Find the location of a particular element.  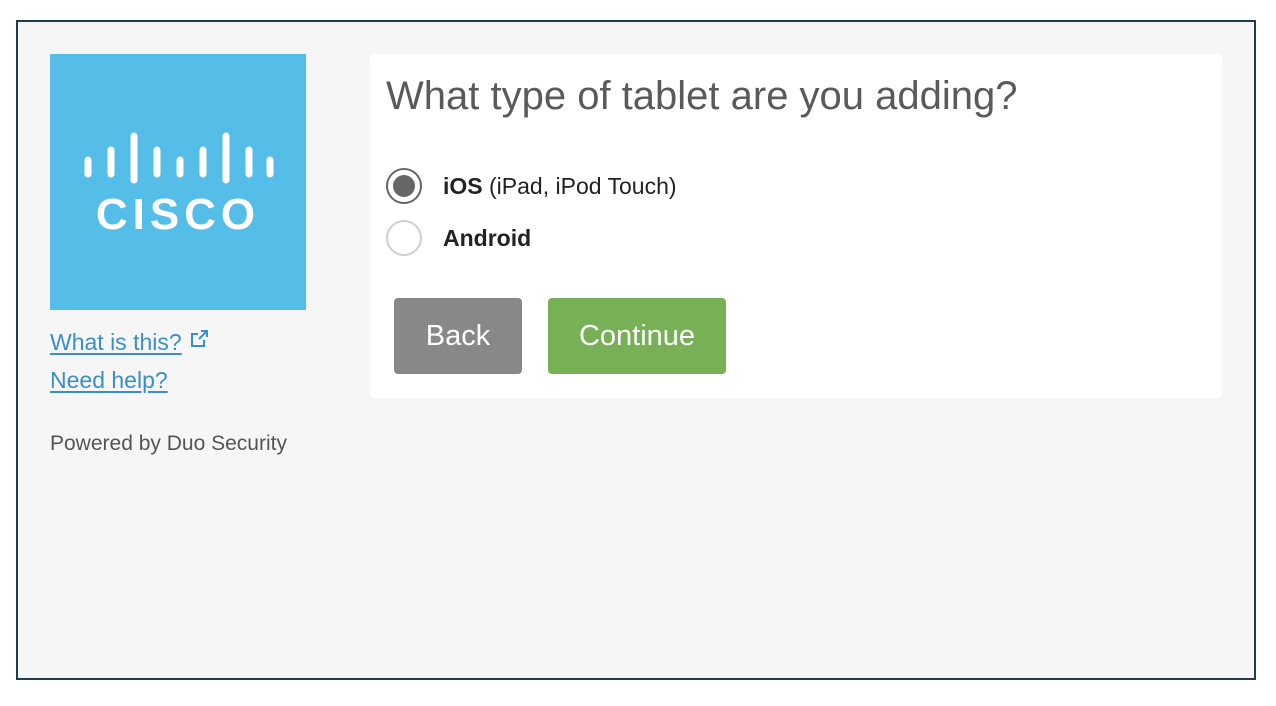

external-link-icon is located at coordinates (199, 340).